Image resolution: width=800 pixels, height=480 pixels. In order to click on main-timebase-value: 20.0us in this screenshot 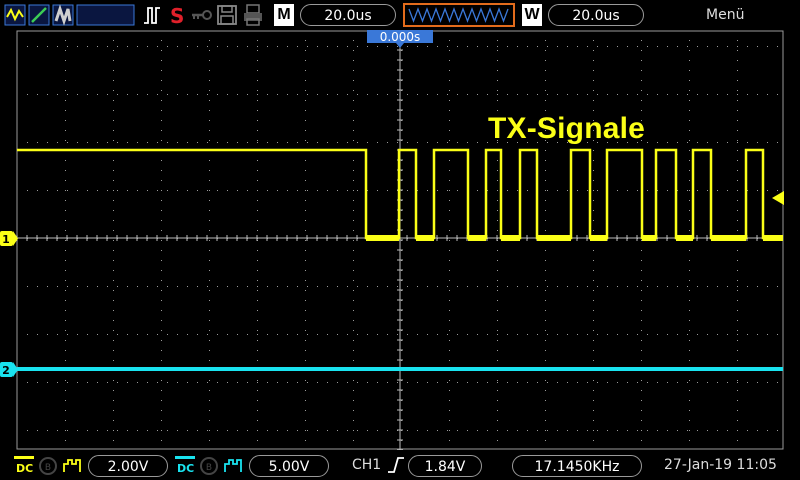, I will do `click(348, 15)`.